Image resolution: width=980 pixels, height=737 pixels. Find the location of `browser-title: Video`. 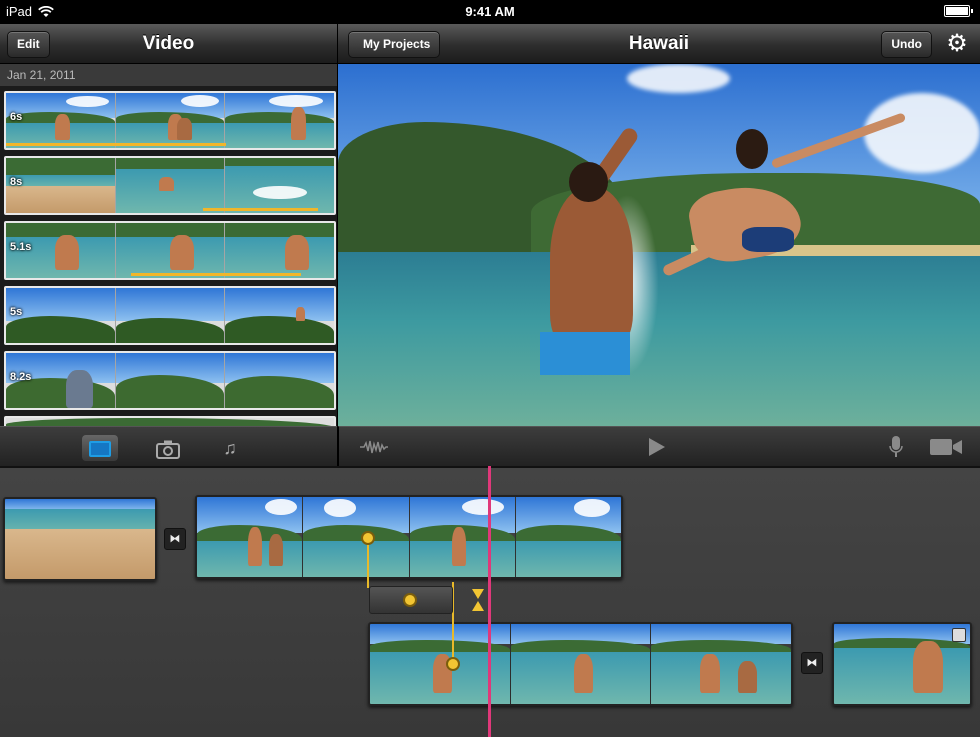

browser-title: Video is located at coordinates (168, 43).